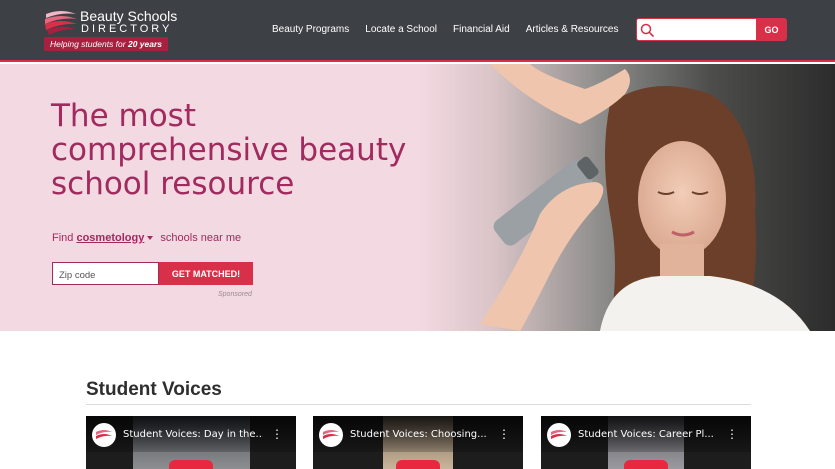 Image resolution: width=835 pixels, height=469 pixels. What do you see at coordinates (647, 30) in the screenshot?
I see `search-icon` at bounding box center [647, 30].